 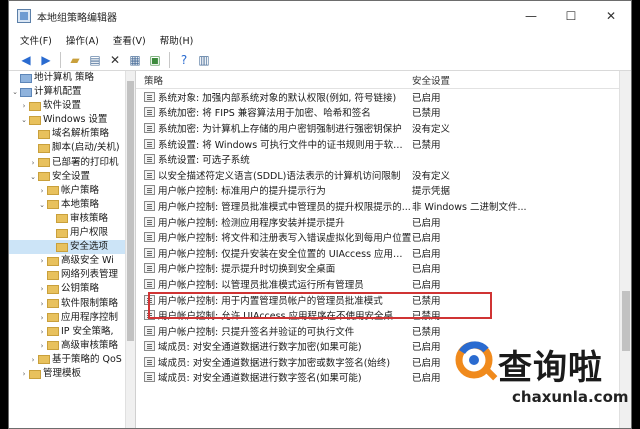 What do you see at coordinates (383, 222) in the screenshot?
I see `policy-row: 用户帐户控制: 检测应用程序安装并提示提升 已启用` at bounding box center [383, 222].